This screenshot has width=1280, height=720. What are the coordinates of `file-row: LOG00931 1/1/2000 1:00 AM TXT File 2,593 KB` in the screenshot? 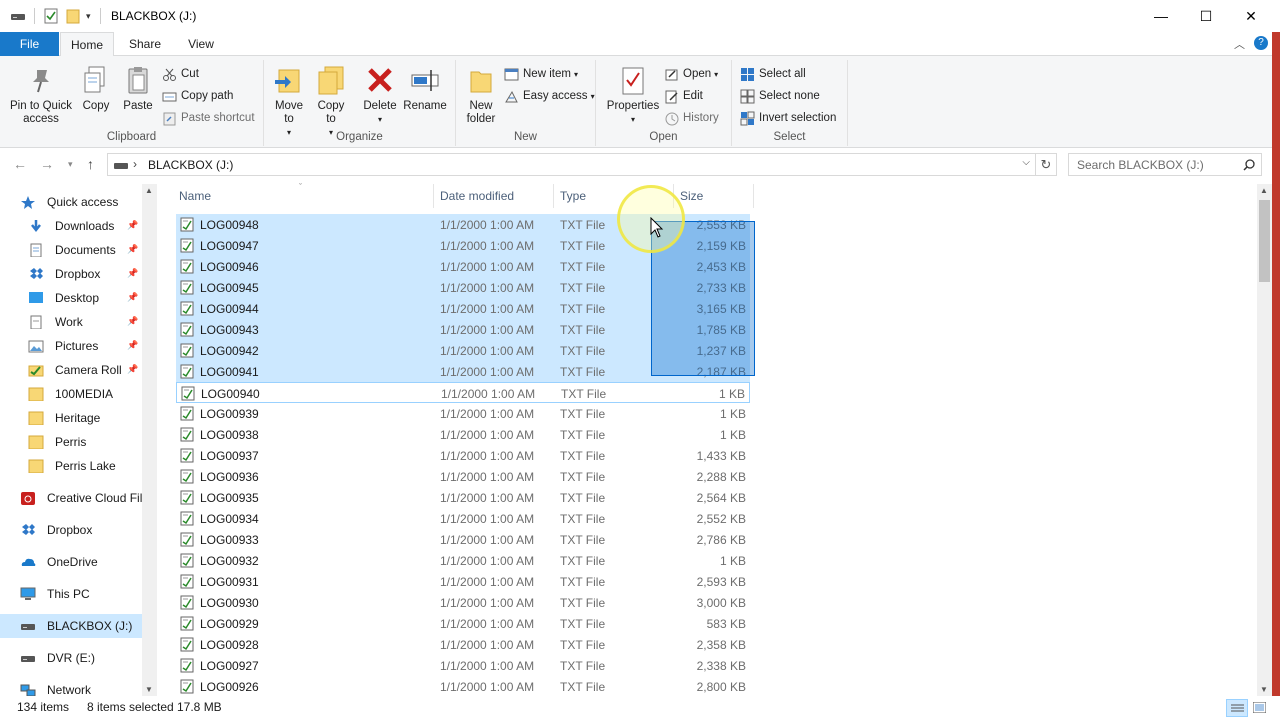 It's located at (463, 581).